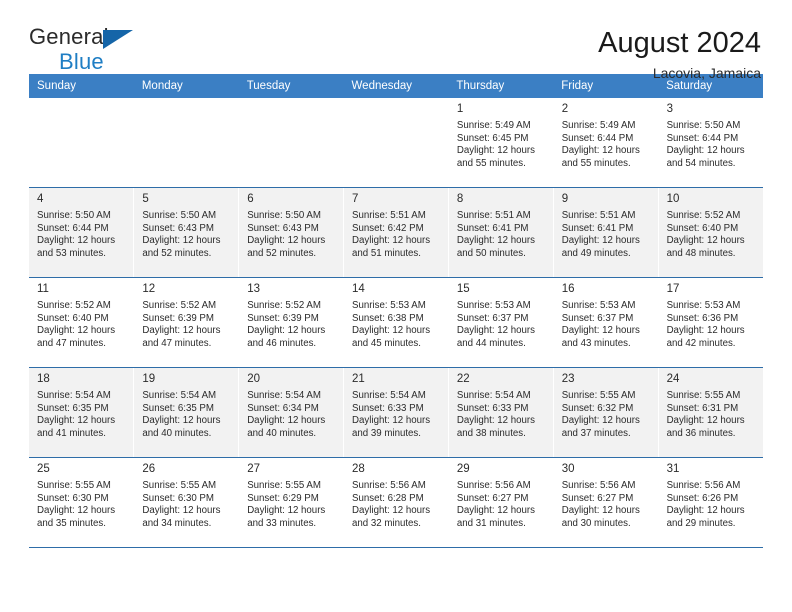 This screenshot has width=792, height=612. What do you see at coordinates (43, 289) in the screenshot?
I see `day-number: 11` at bounding box center [43, 289].